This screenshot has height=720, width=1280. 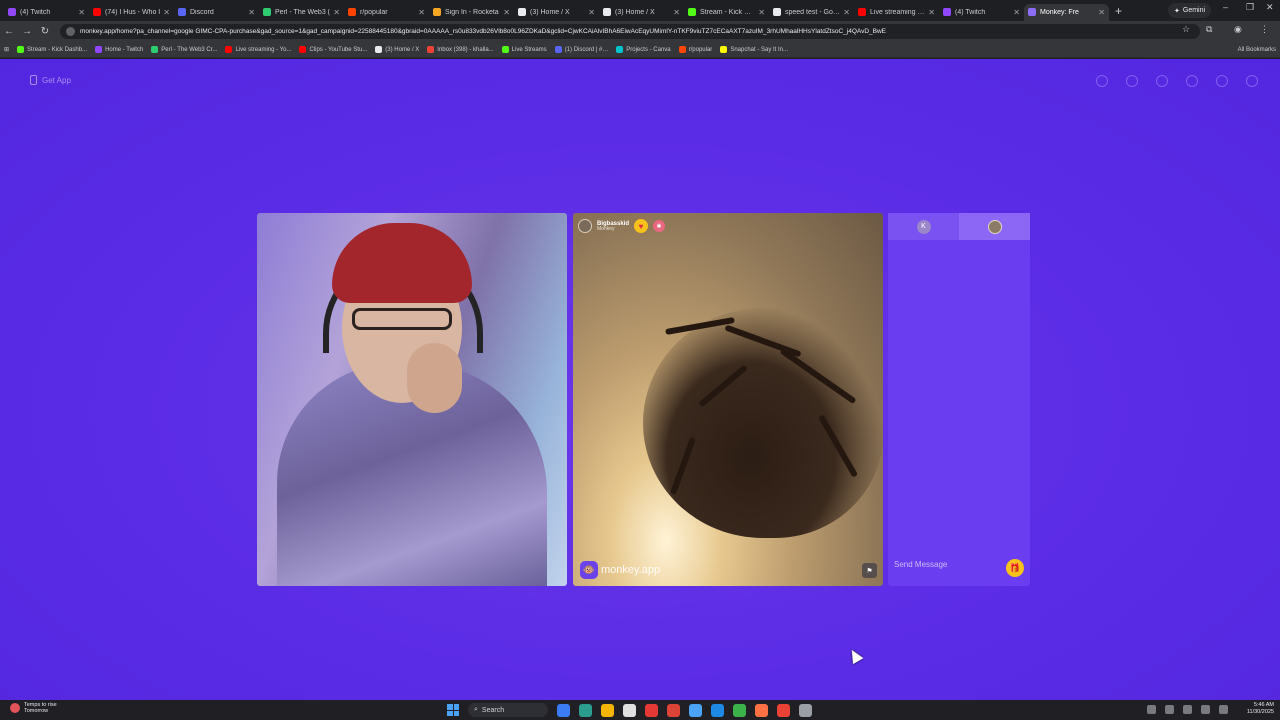 I want to click on weather-widget: Temps to rise Tomorrow, so click(x=33, y=708).